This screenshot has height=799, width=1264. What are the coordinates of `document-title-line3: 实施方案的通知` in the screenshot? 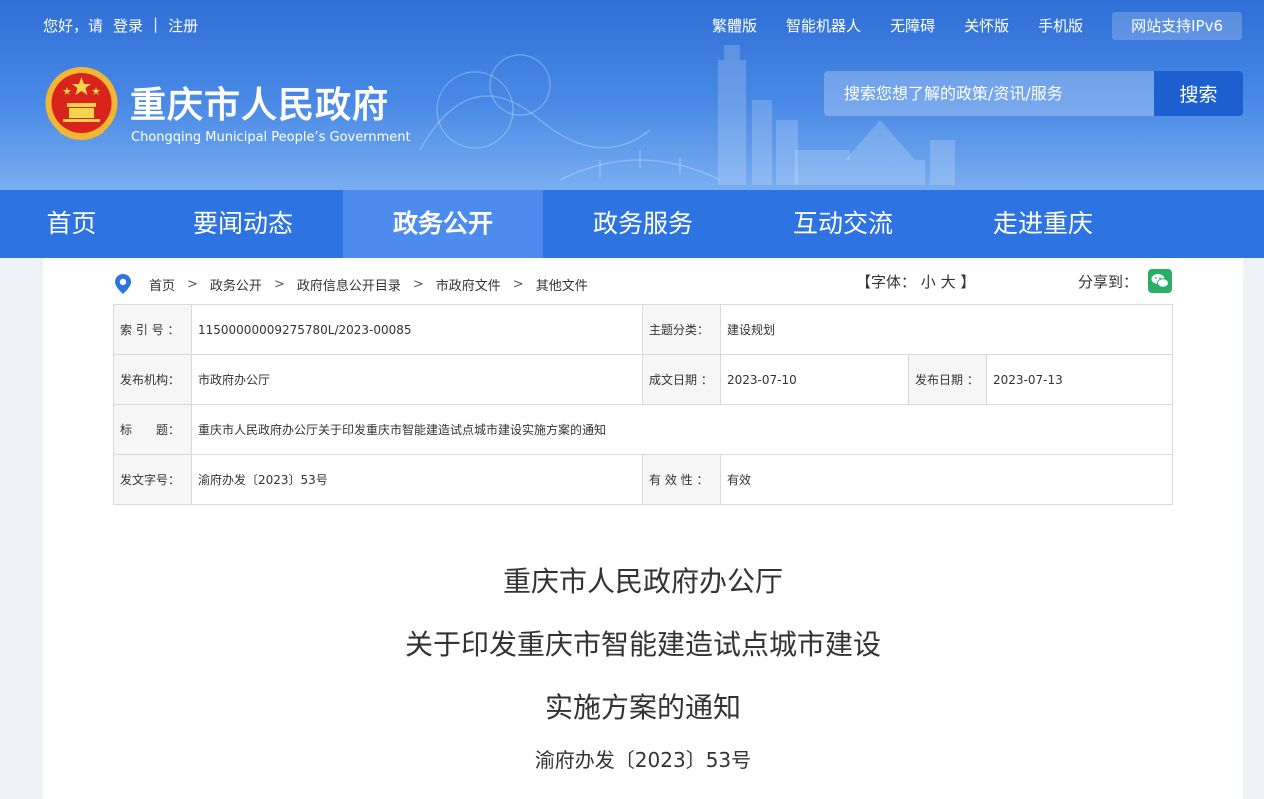 It's located at (642, 707).